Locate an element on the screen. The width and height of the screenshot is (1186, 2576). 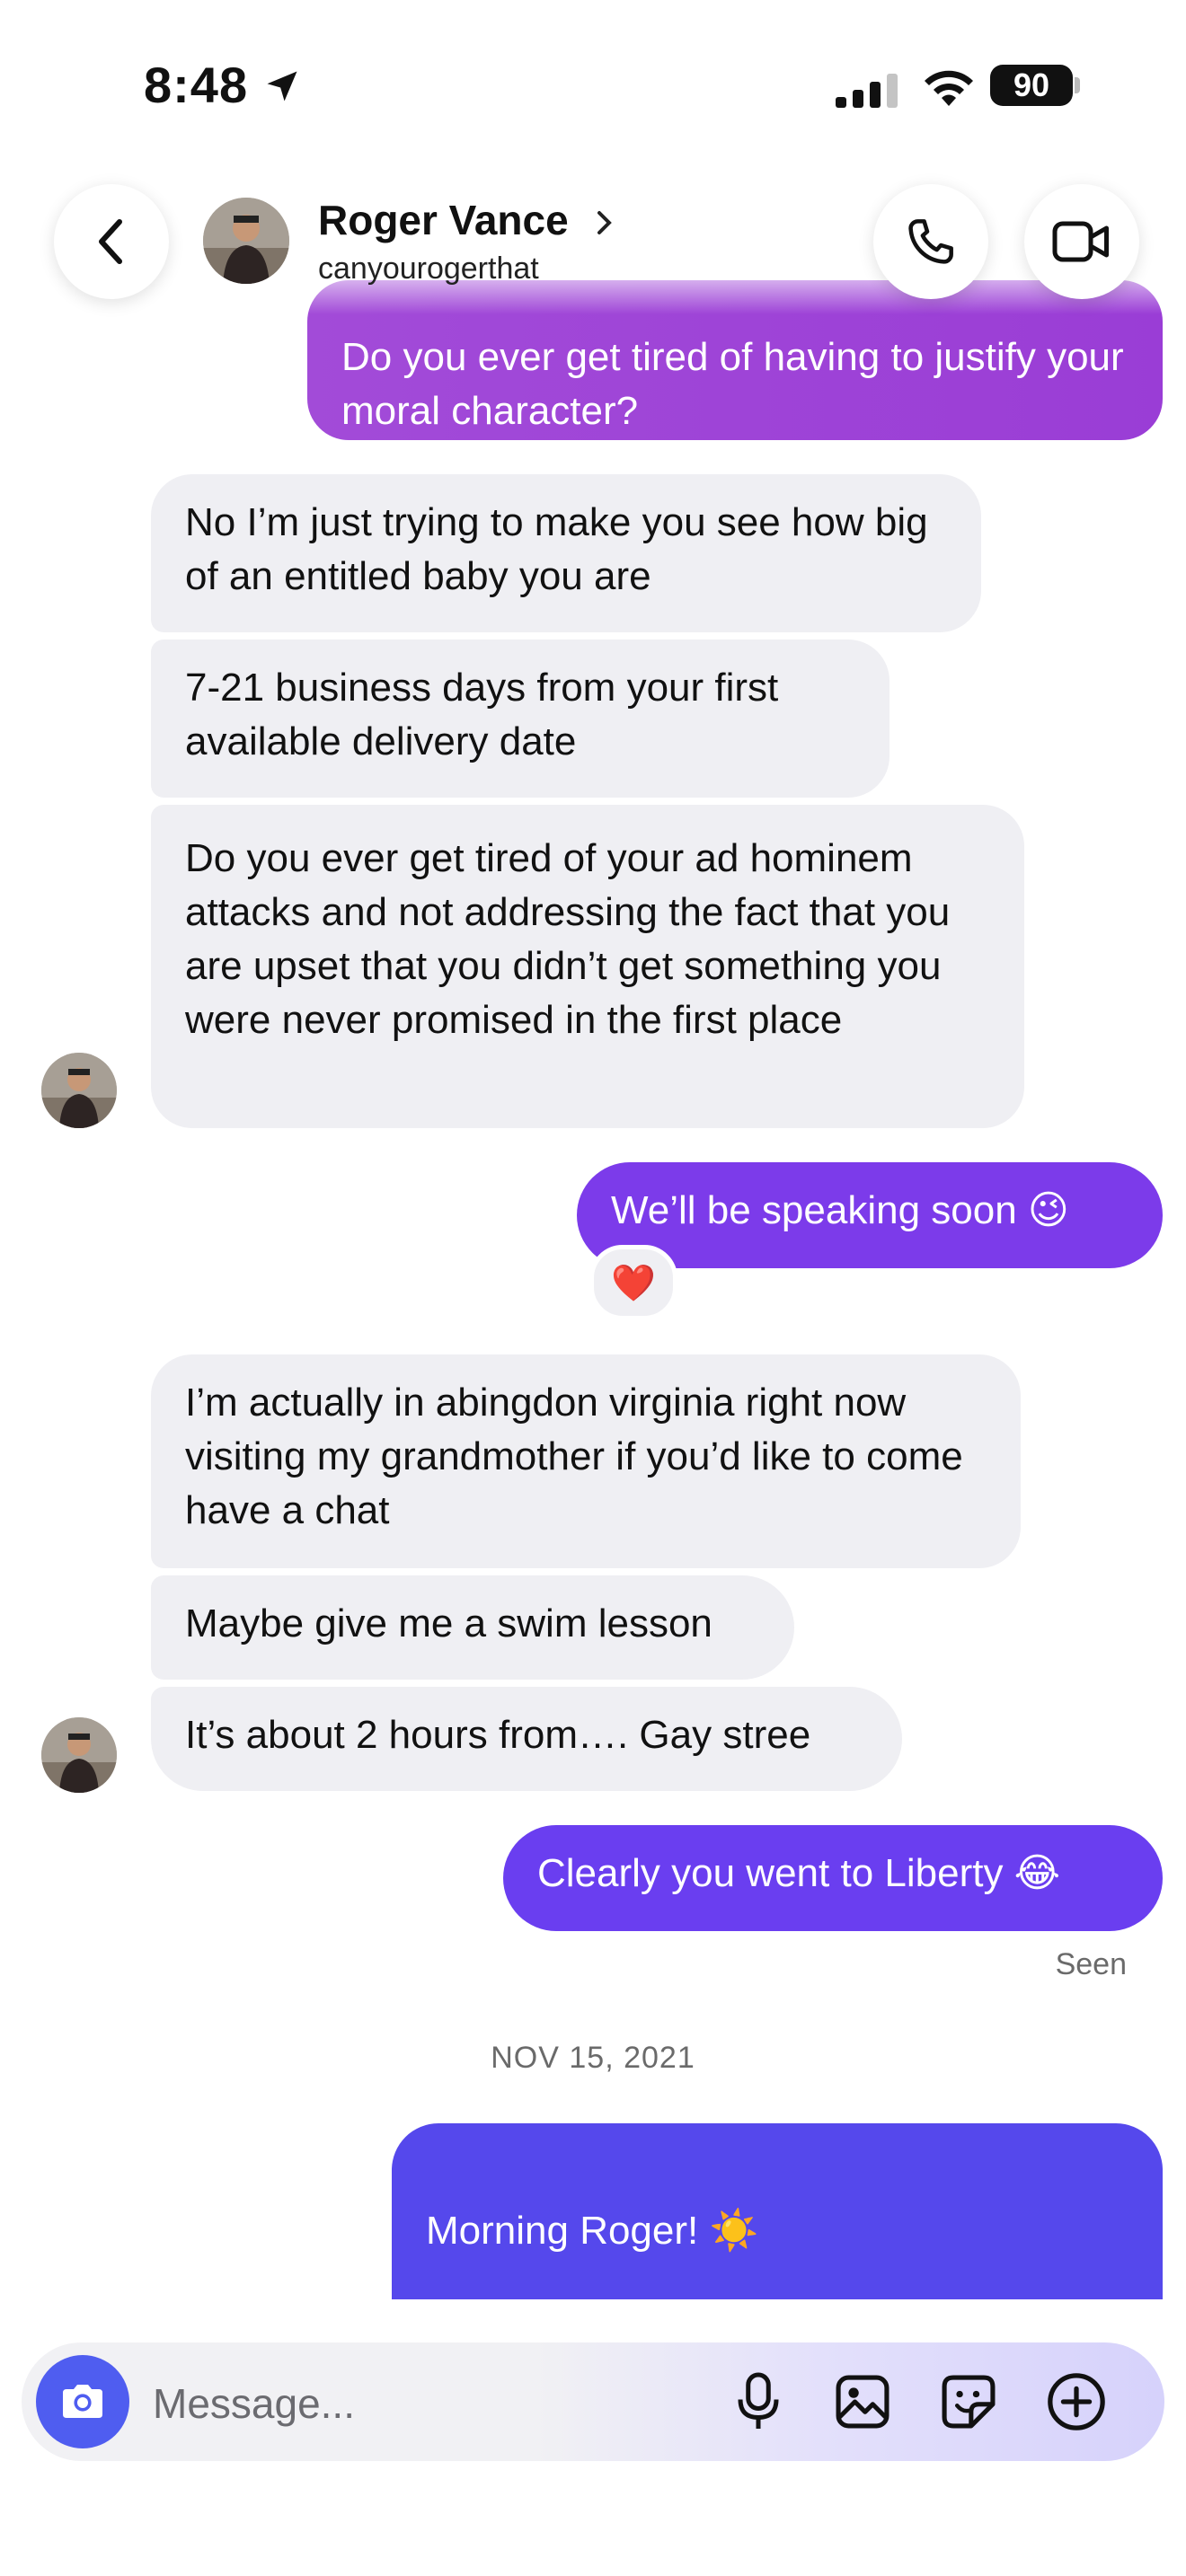
camera-icon is located at coordinates (82, 2401).